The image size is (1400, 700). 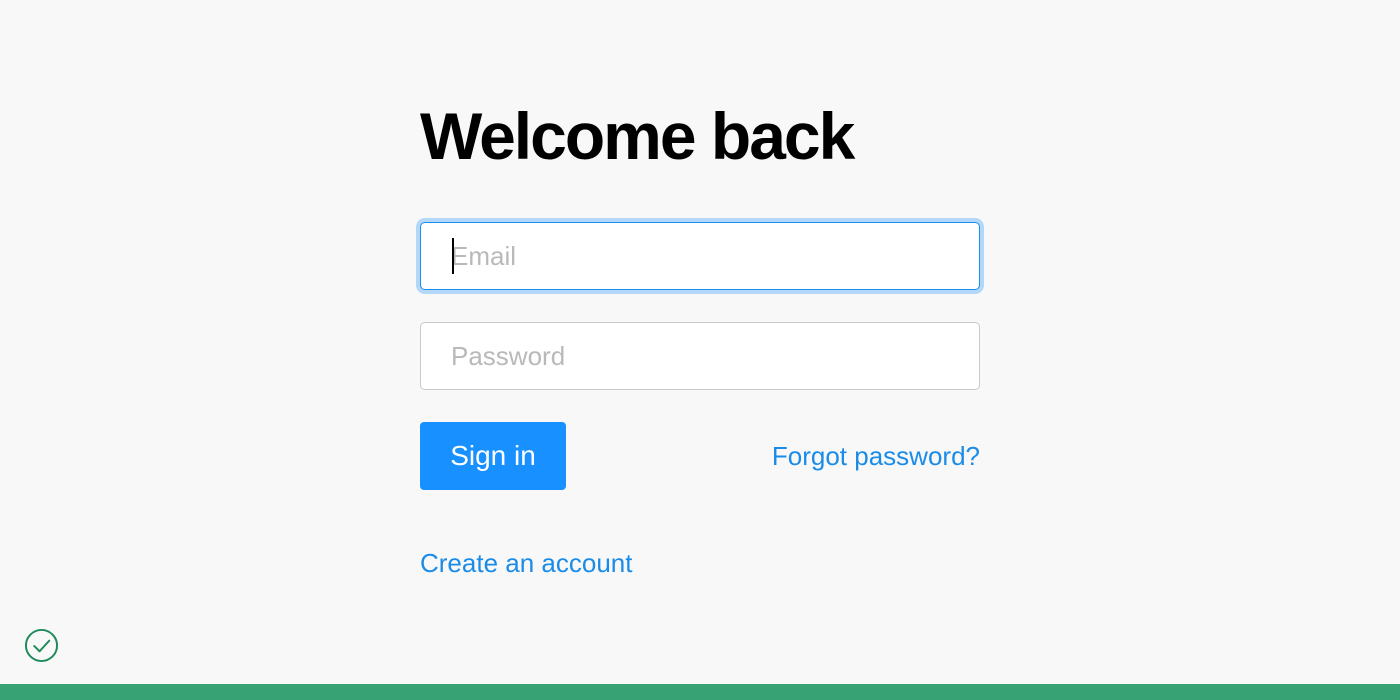 I want to click on create-account-link: Create an account, so click(x=526, y=563).